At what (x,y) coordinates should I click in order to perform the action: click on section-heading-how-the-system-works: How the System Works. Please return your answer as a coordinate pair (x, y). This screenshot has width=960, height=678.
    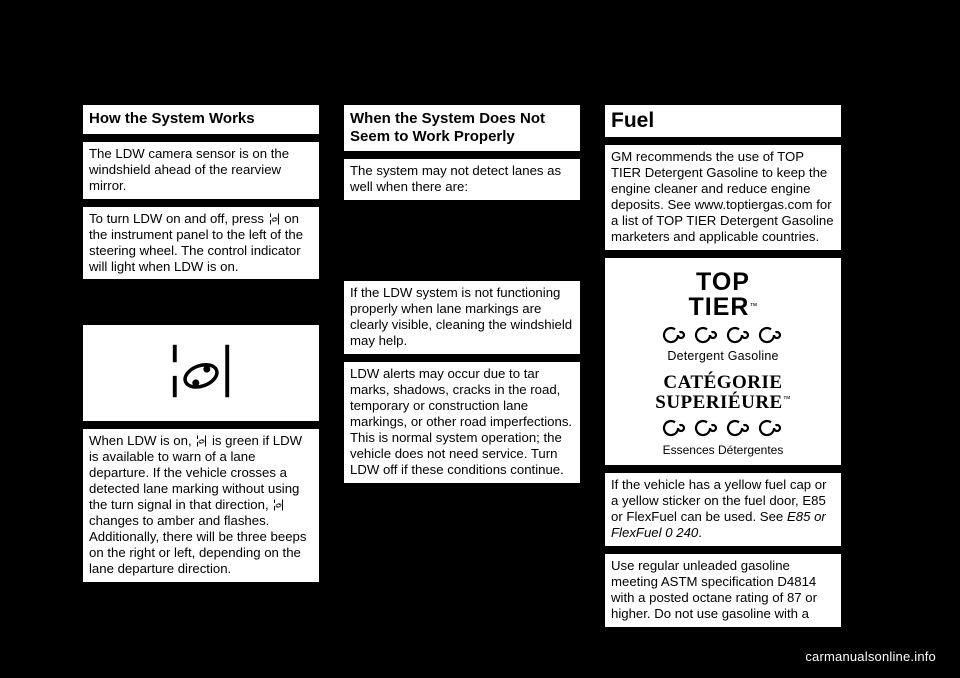
    Looking at the image, I should click on (201, 119).